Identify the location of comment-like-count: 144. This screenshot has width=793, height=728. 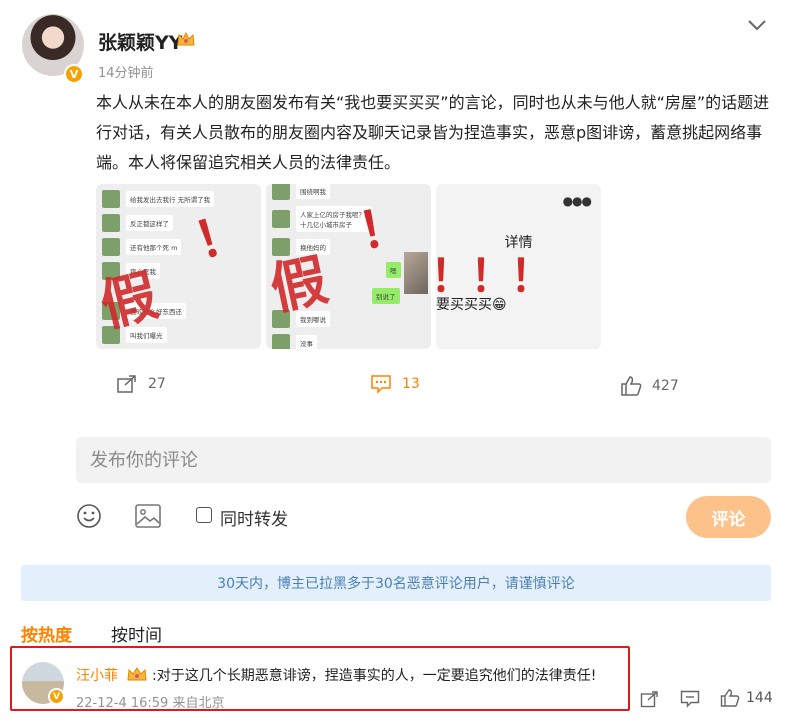
(759, 698).